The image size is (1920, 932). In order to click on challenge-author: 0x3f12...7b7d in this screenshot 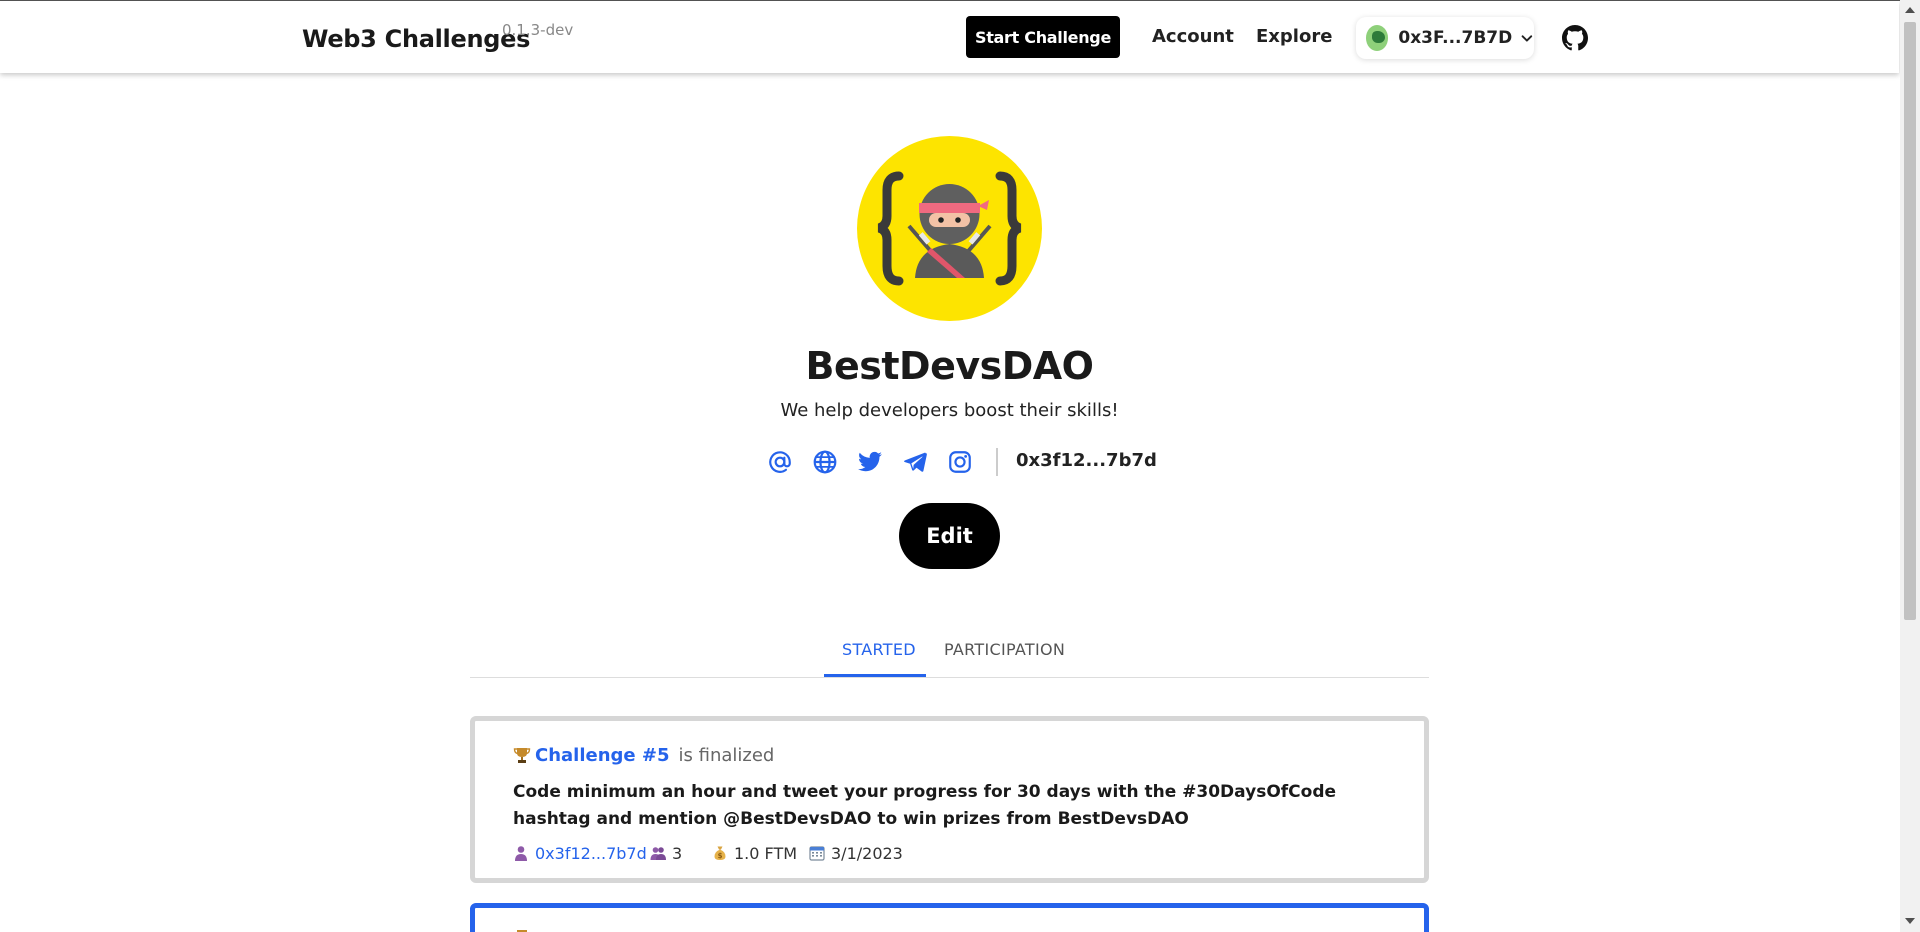, I will do `click(580, 853)`.